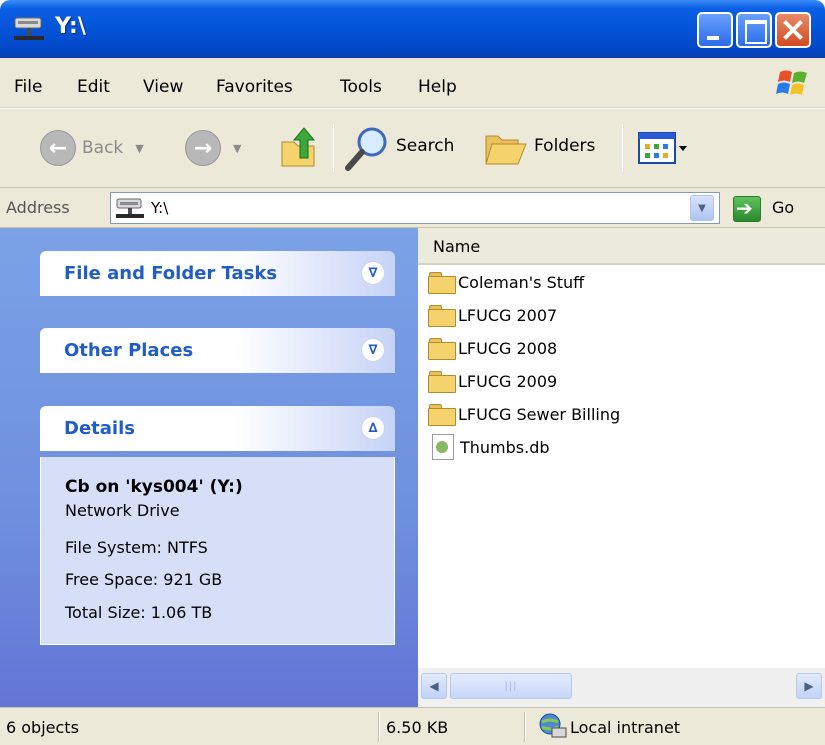  I want to click on menu-bar: File Edit View Favorites Tools Help, so click(412, 83).